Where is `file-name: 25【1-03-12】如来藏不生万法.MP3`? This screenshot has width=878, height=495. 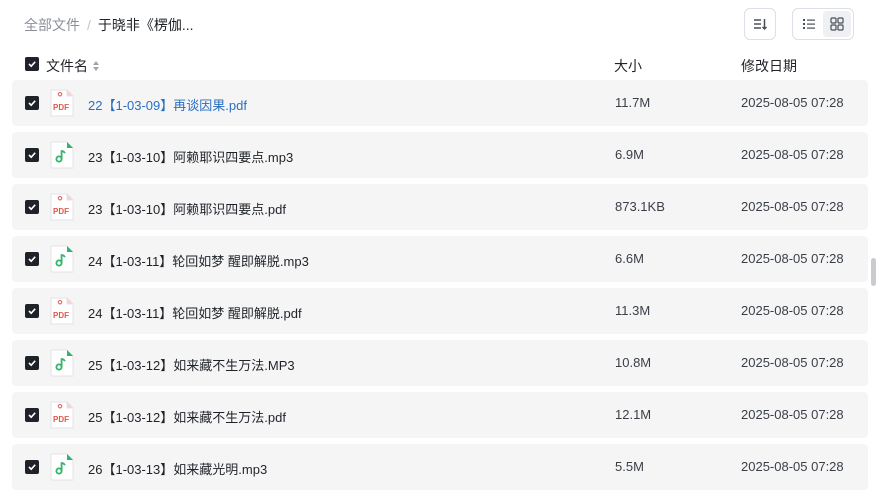 file-name: 25【1-03-12】如来藏不生万法.MP3 is located at coordinates (191, 364).